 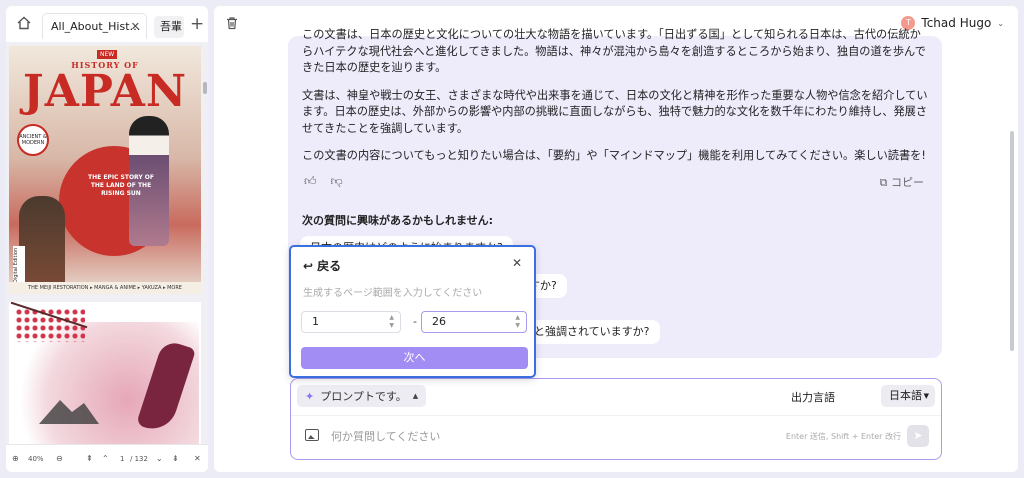 I want to click on last-page-icon: ⇟, so click(x=175, y=458).